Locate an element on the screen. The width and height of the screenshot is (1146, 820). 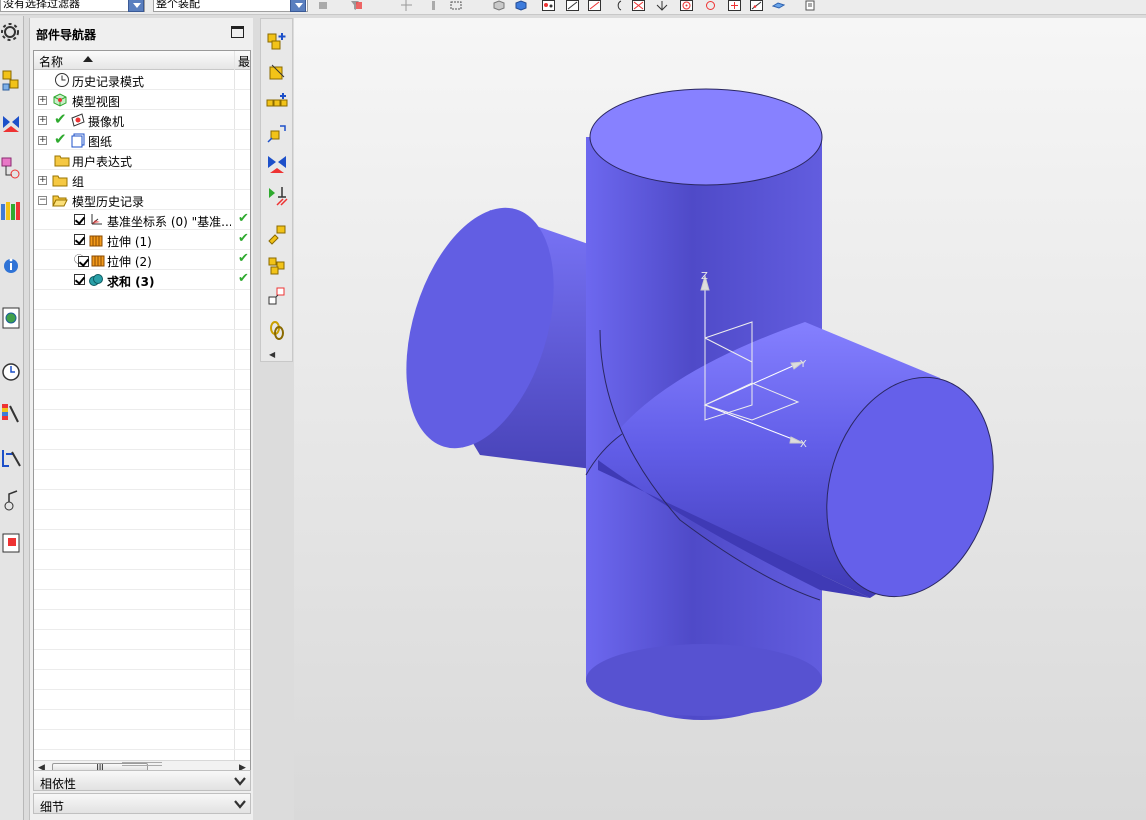
dependencies-section: 相依性 is located at coordinates (142, 780).